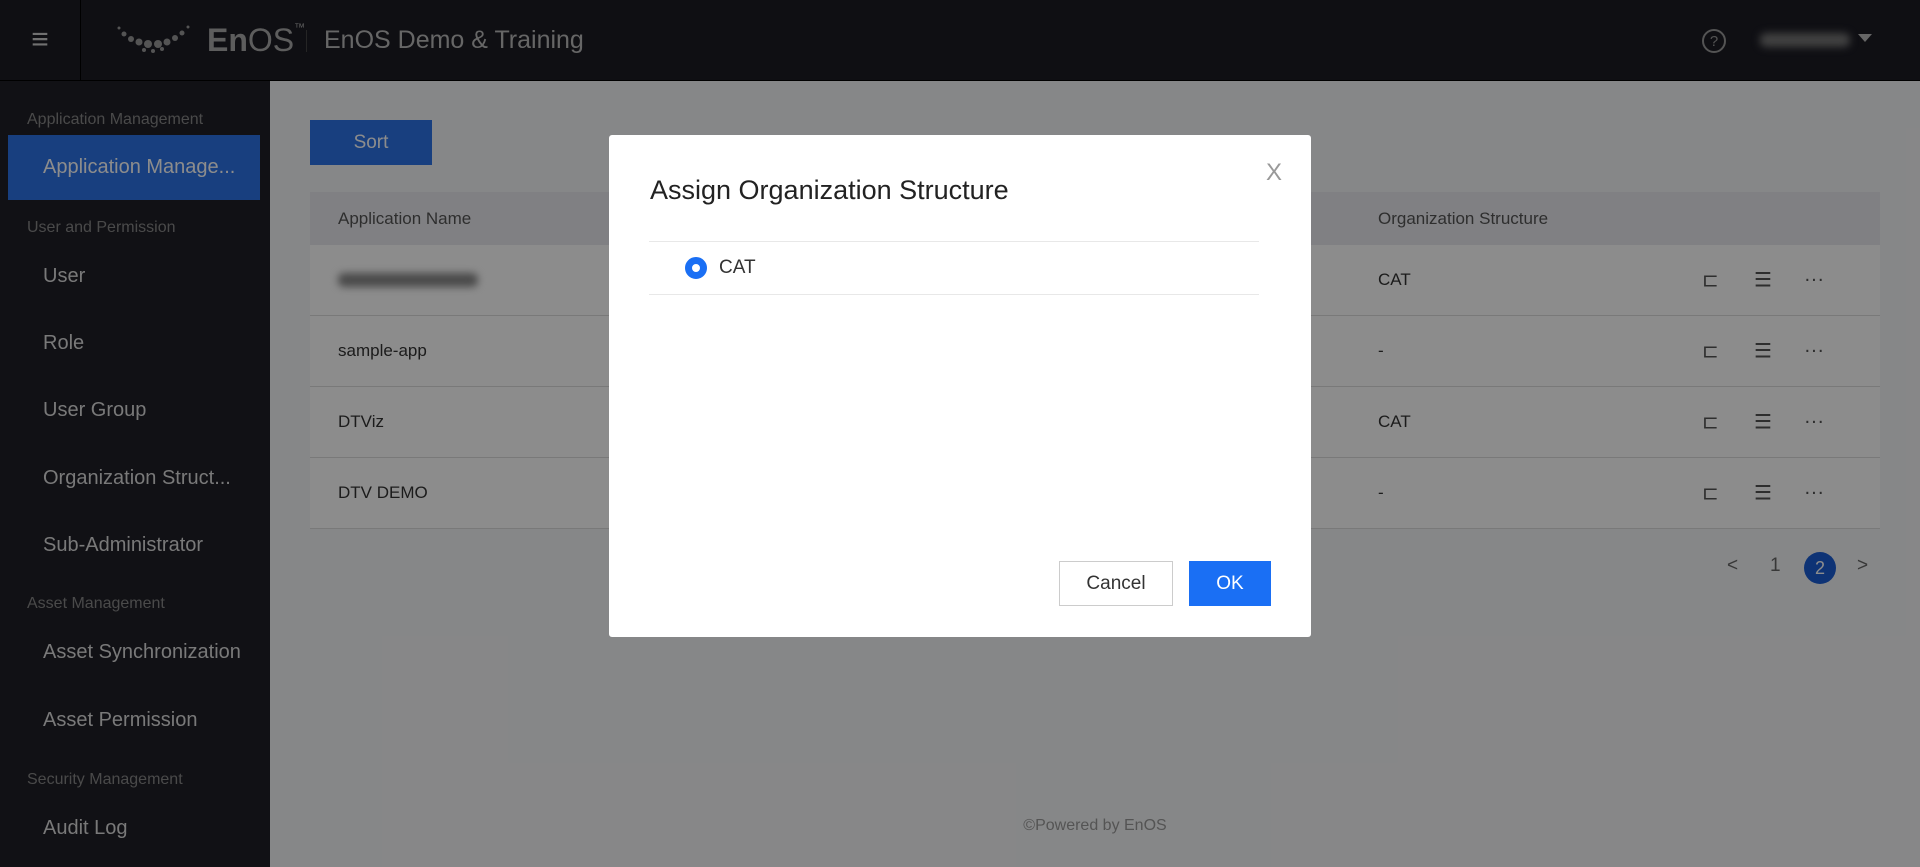  What do you see at coordinates (1274, 173) in the screenshot?
I see `close-icon: X` at bounding box center [1274, 173].